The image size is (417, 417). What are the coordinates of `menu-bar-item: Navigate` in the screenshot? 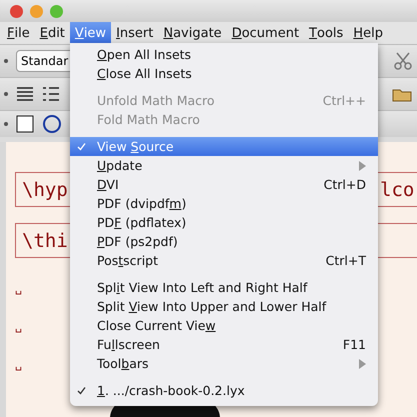 It's located at (192, 33).